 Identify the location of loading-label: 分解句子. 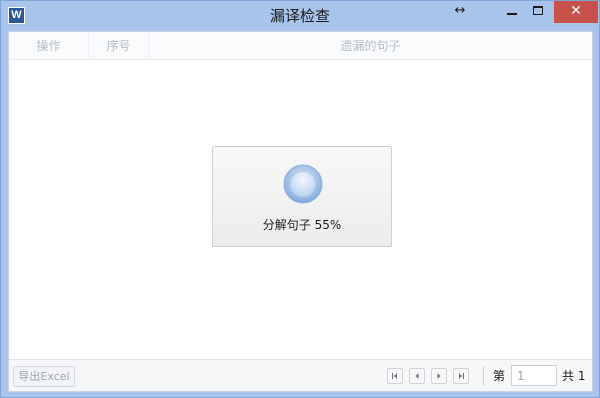
(286, 225).